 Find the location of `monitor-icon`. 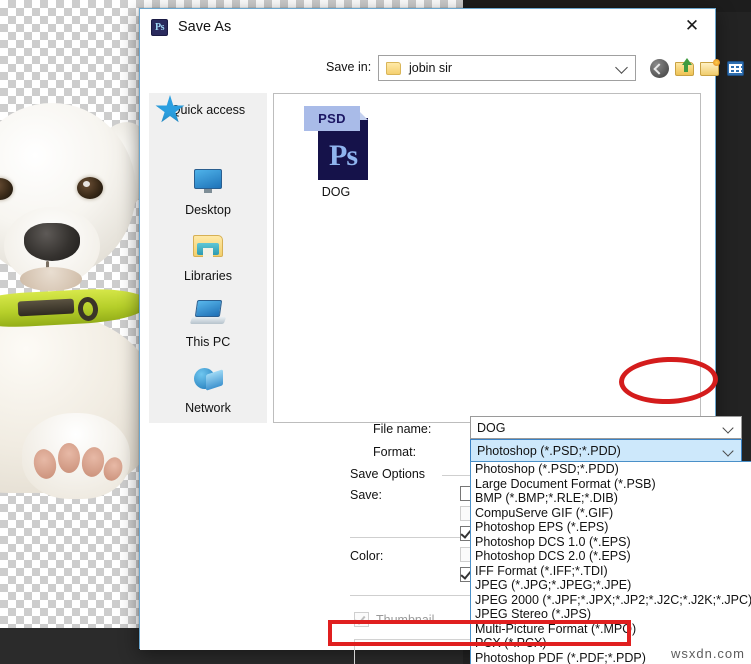

monitor-icon is located at coordinates (208, 182).